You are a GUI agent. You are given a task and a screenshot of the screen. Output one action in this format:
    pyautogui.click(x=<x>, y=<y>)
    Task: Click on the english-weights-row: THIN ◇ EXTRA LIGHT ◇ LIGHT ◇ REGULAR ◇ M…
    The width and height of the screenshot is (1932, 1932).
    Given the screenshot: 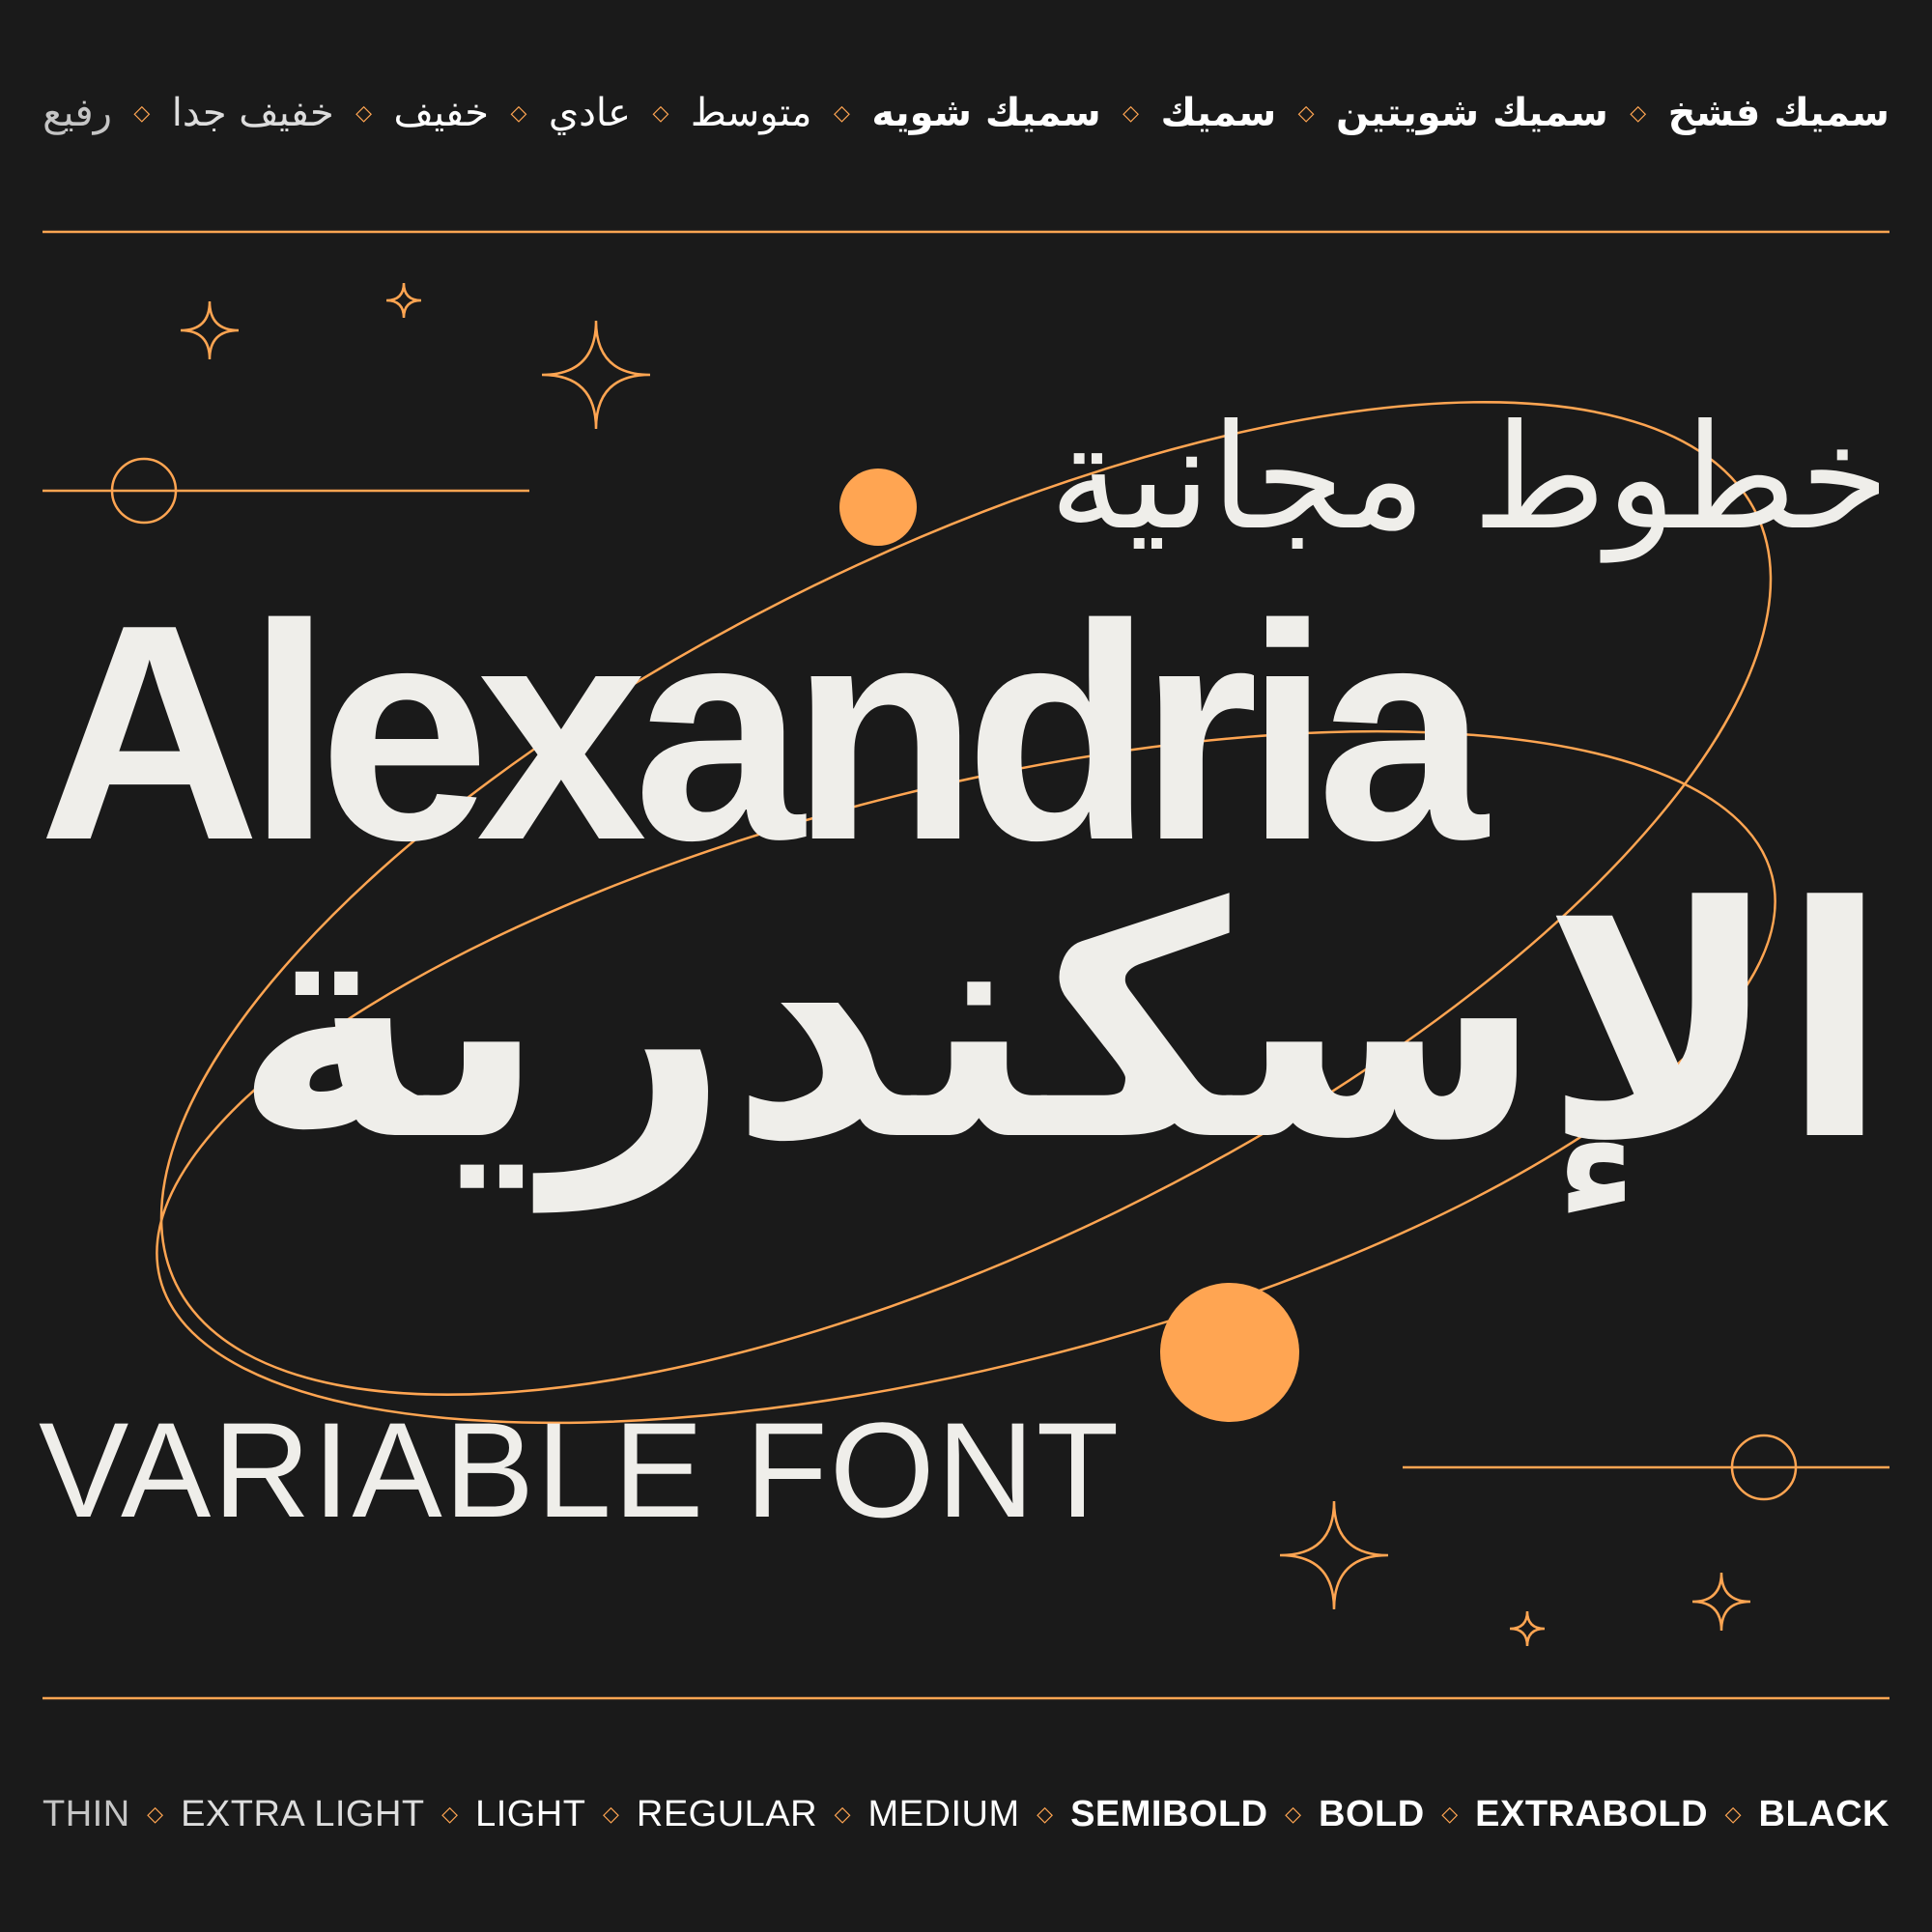 What is the action you would take?
    pyautogui.click(x=966, y=1814)
    